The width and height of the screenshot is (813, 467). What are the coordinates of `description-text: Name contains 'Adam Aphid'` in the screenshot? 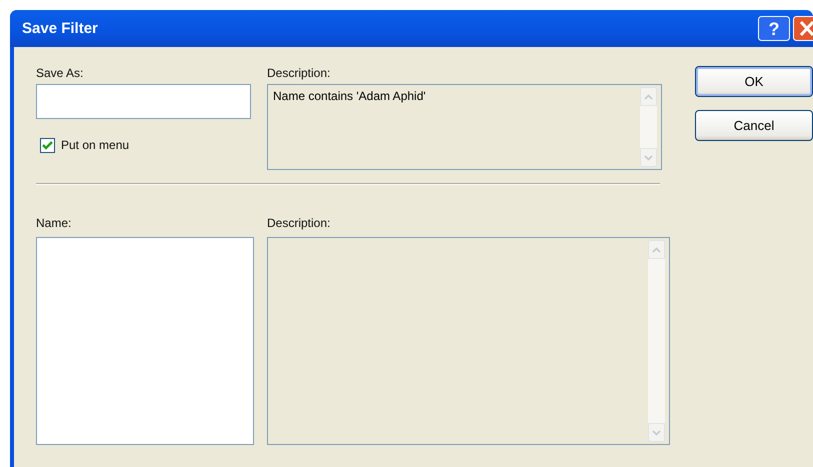 It's located at (349, 95).